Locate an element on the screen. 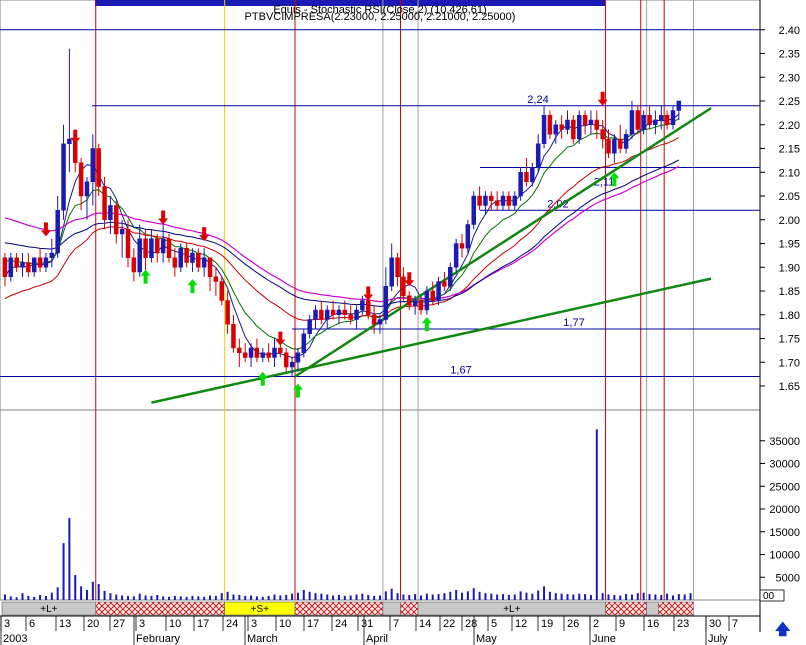  up-arrow-icon: 🡅 is located at coordinates (782, 629).